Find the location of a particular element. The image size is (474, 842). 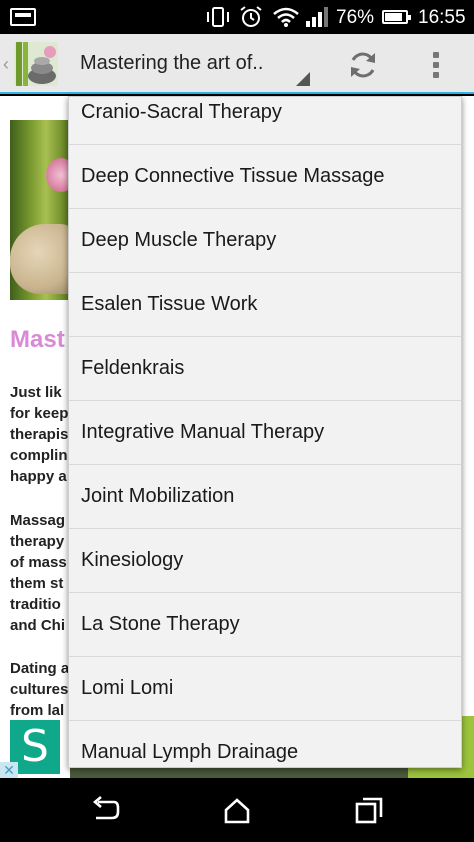

dropdown-item-deep-muscle-therapy: Deep Muscle Therapy is located at coordinates (265, 241).